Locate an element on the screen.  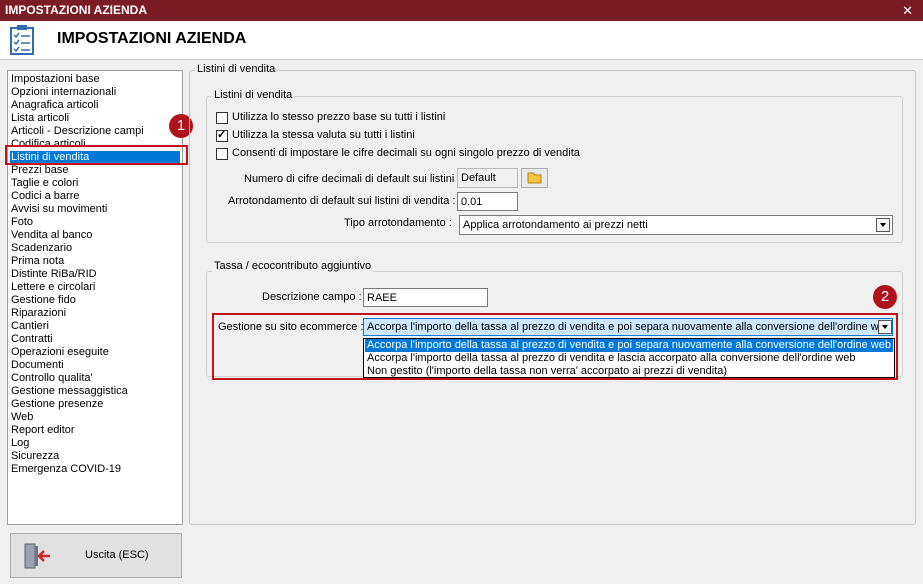
nav-item: Log is located at coordinates (20, 443).